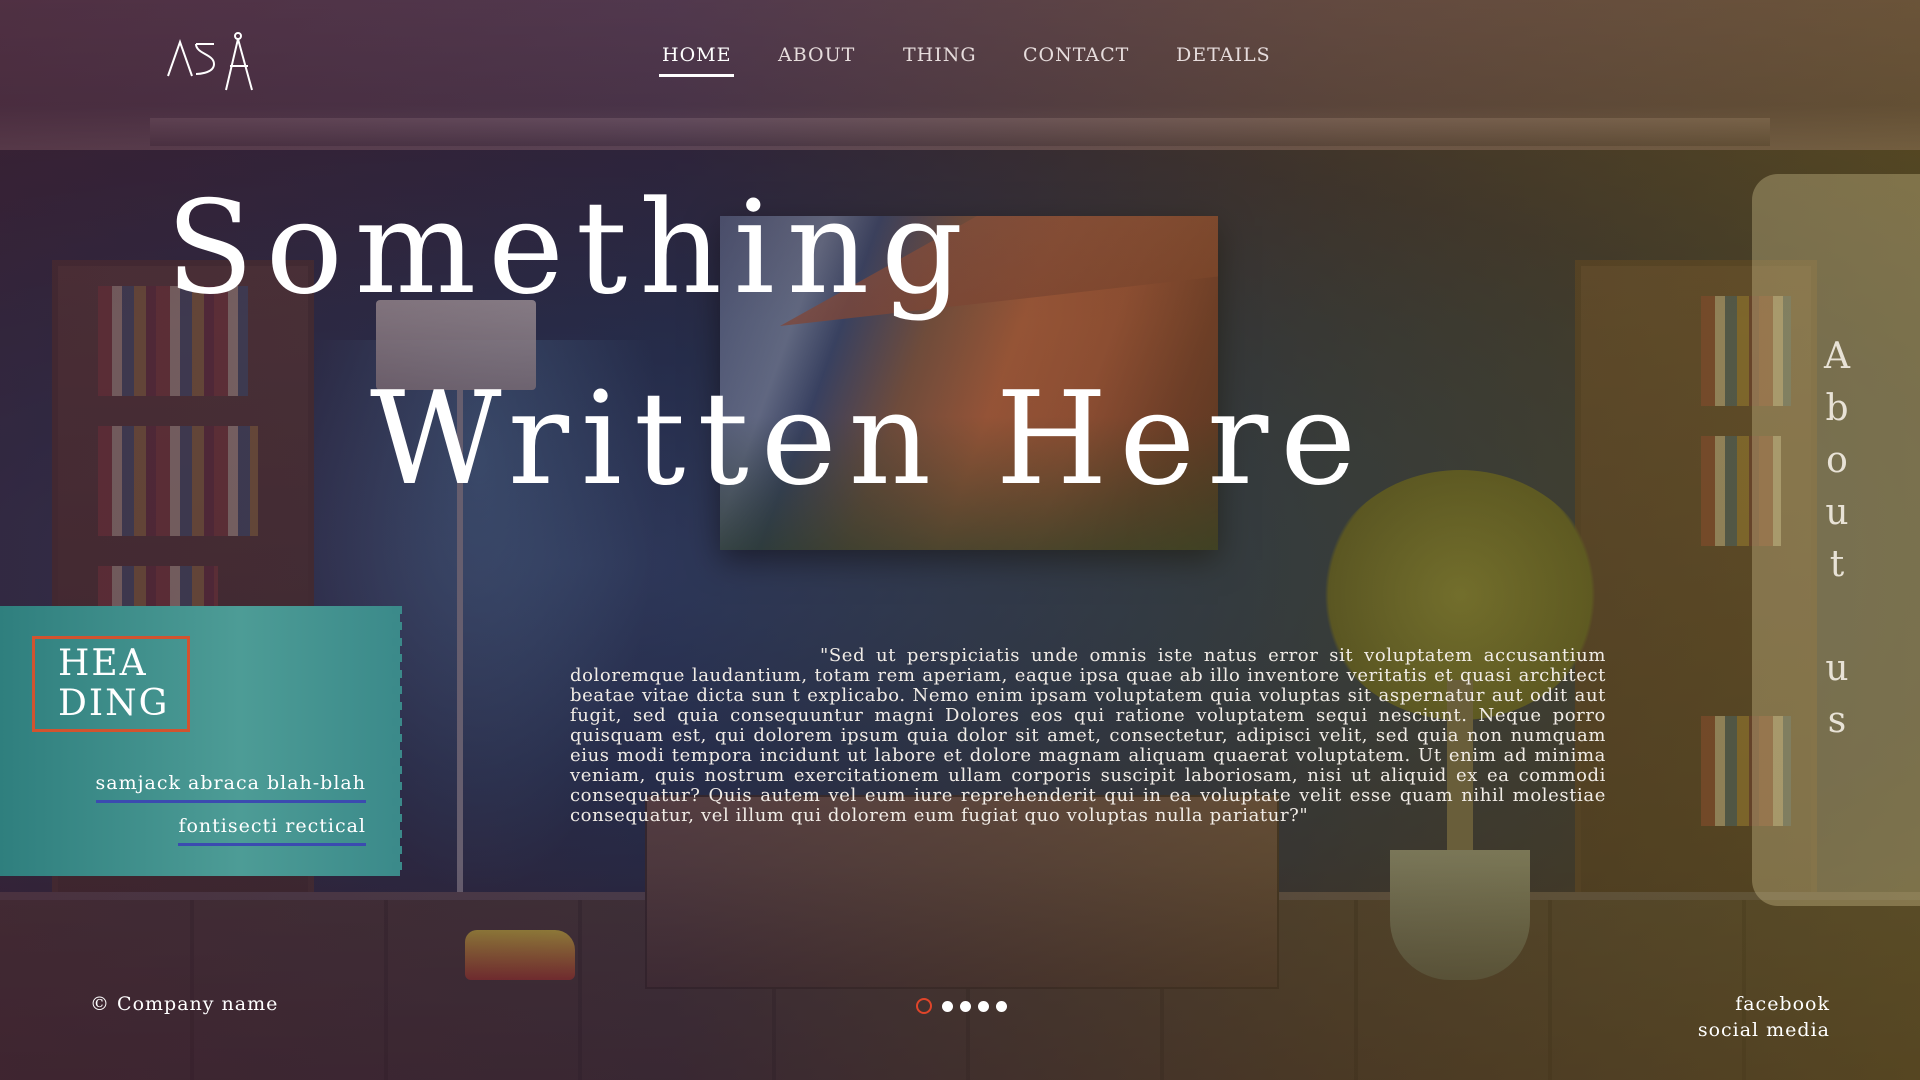 The height and width of the screenshot is (1080, 1920). I want to click on nav-about: ABOUT, so click(816, 55).